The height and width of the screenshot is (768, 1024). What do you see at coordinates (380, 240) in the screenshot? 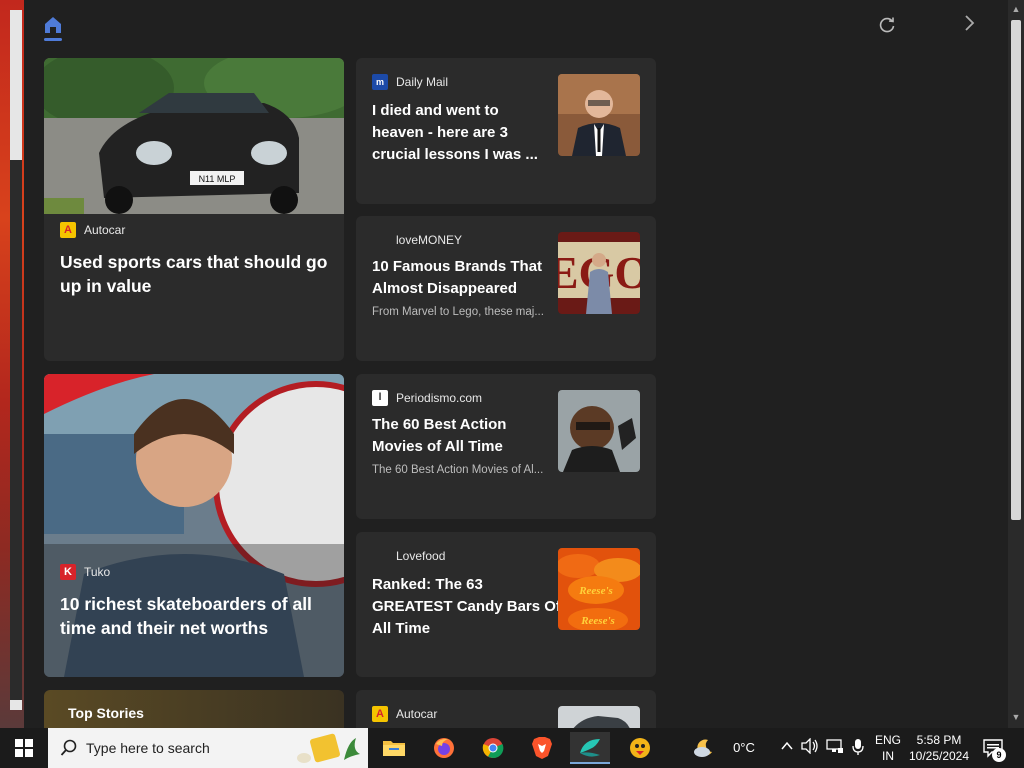
I see `lovemoney-logo-icon` at bounding box center [380, 240].